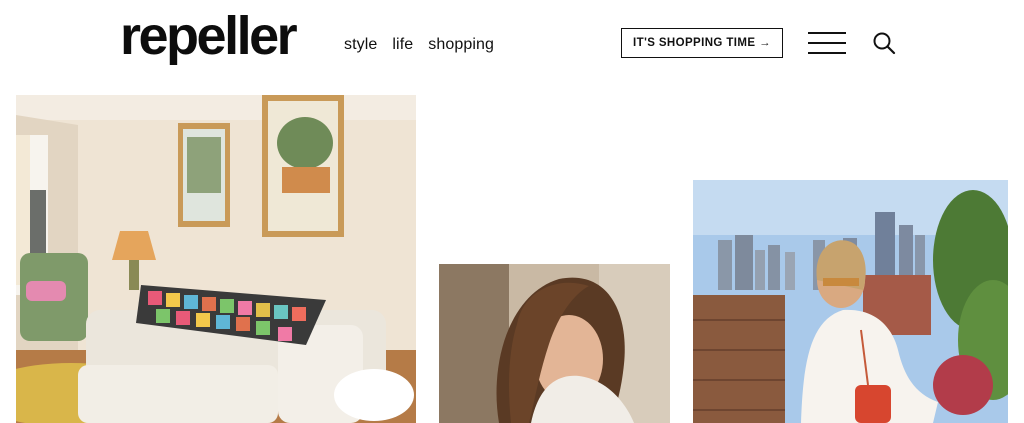 The image size is (1024, 423). I want to click on hamburger-icon, so click(827, 43).